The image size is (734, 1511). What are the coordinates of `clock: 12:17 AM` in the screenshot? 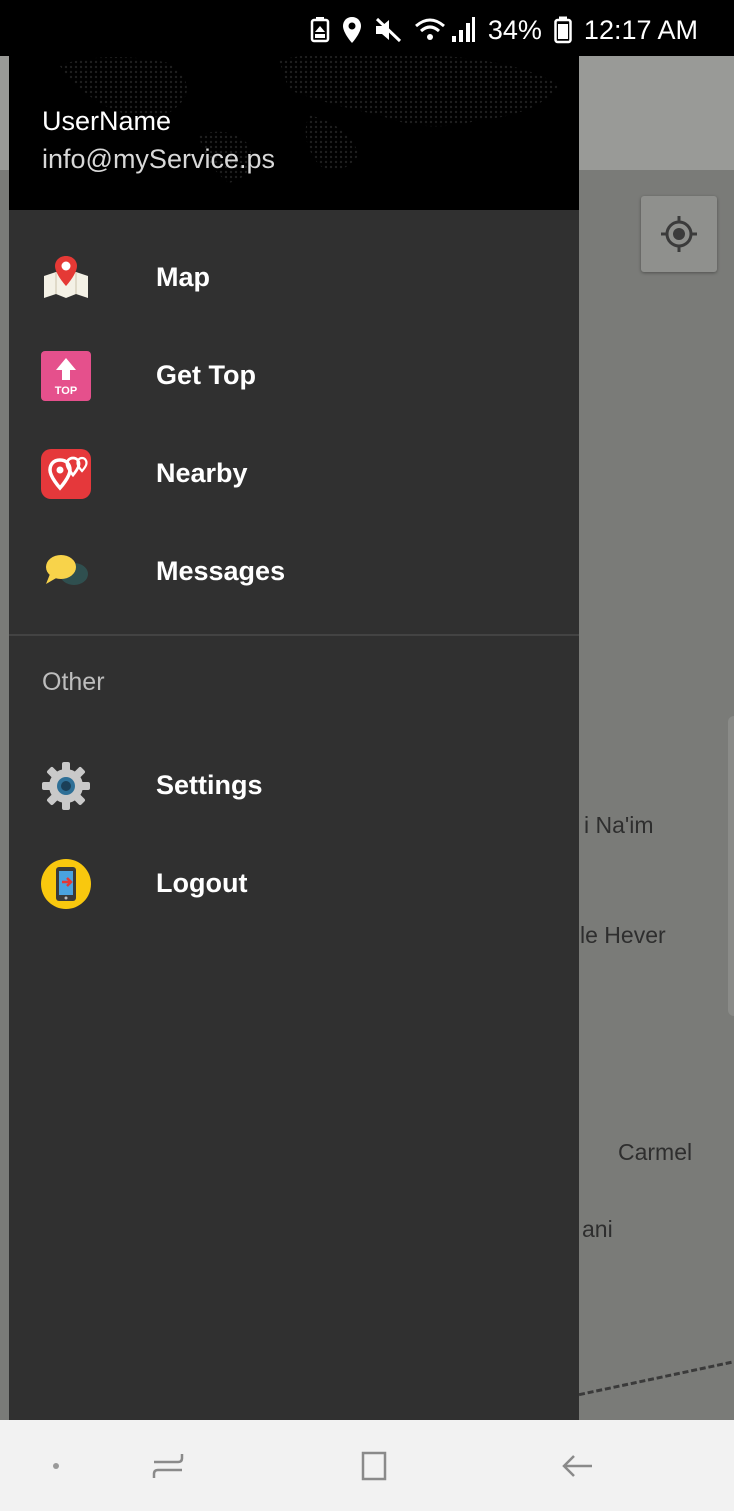 It's located at (640, 29).